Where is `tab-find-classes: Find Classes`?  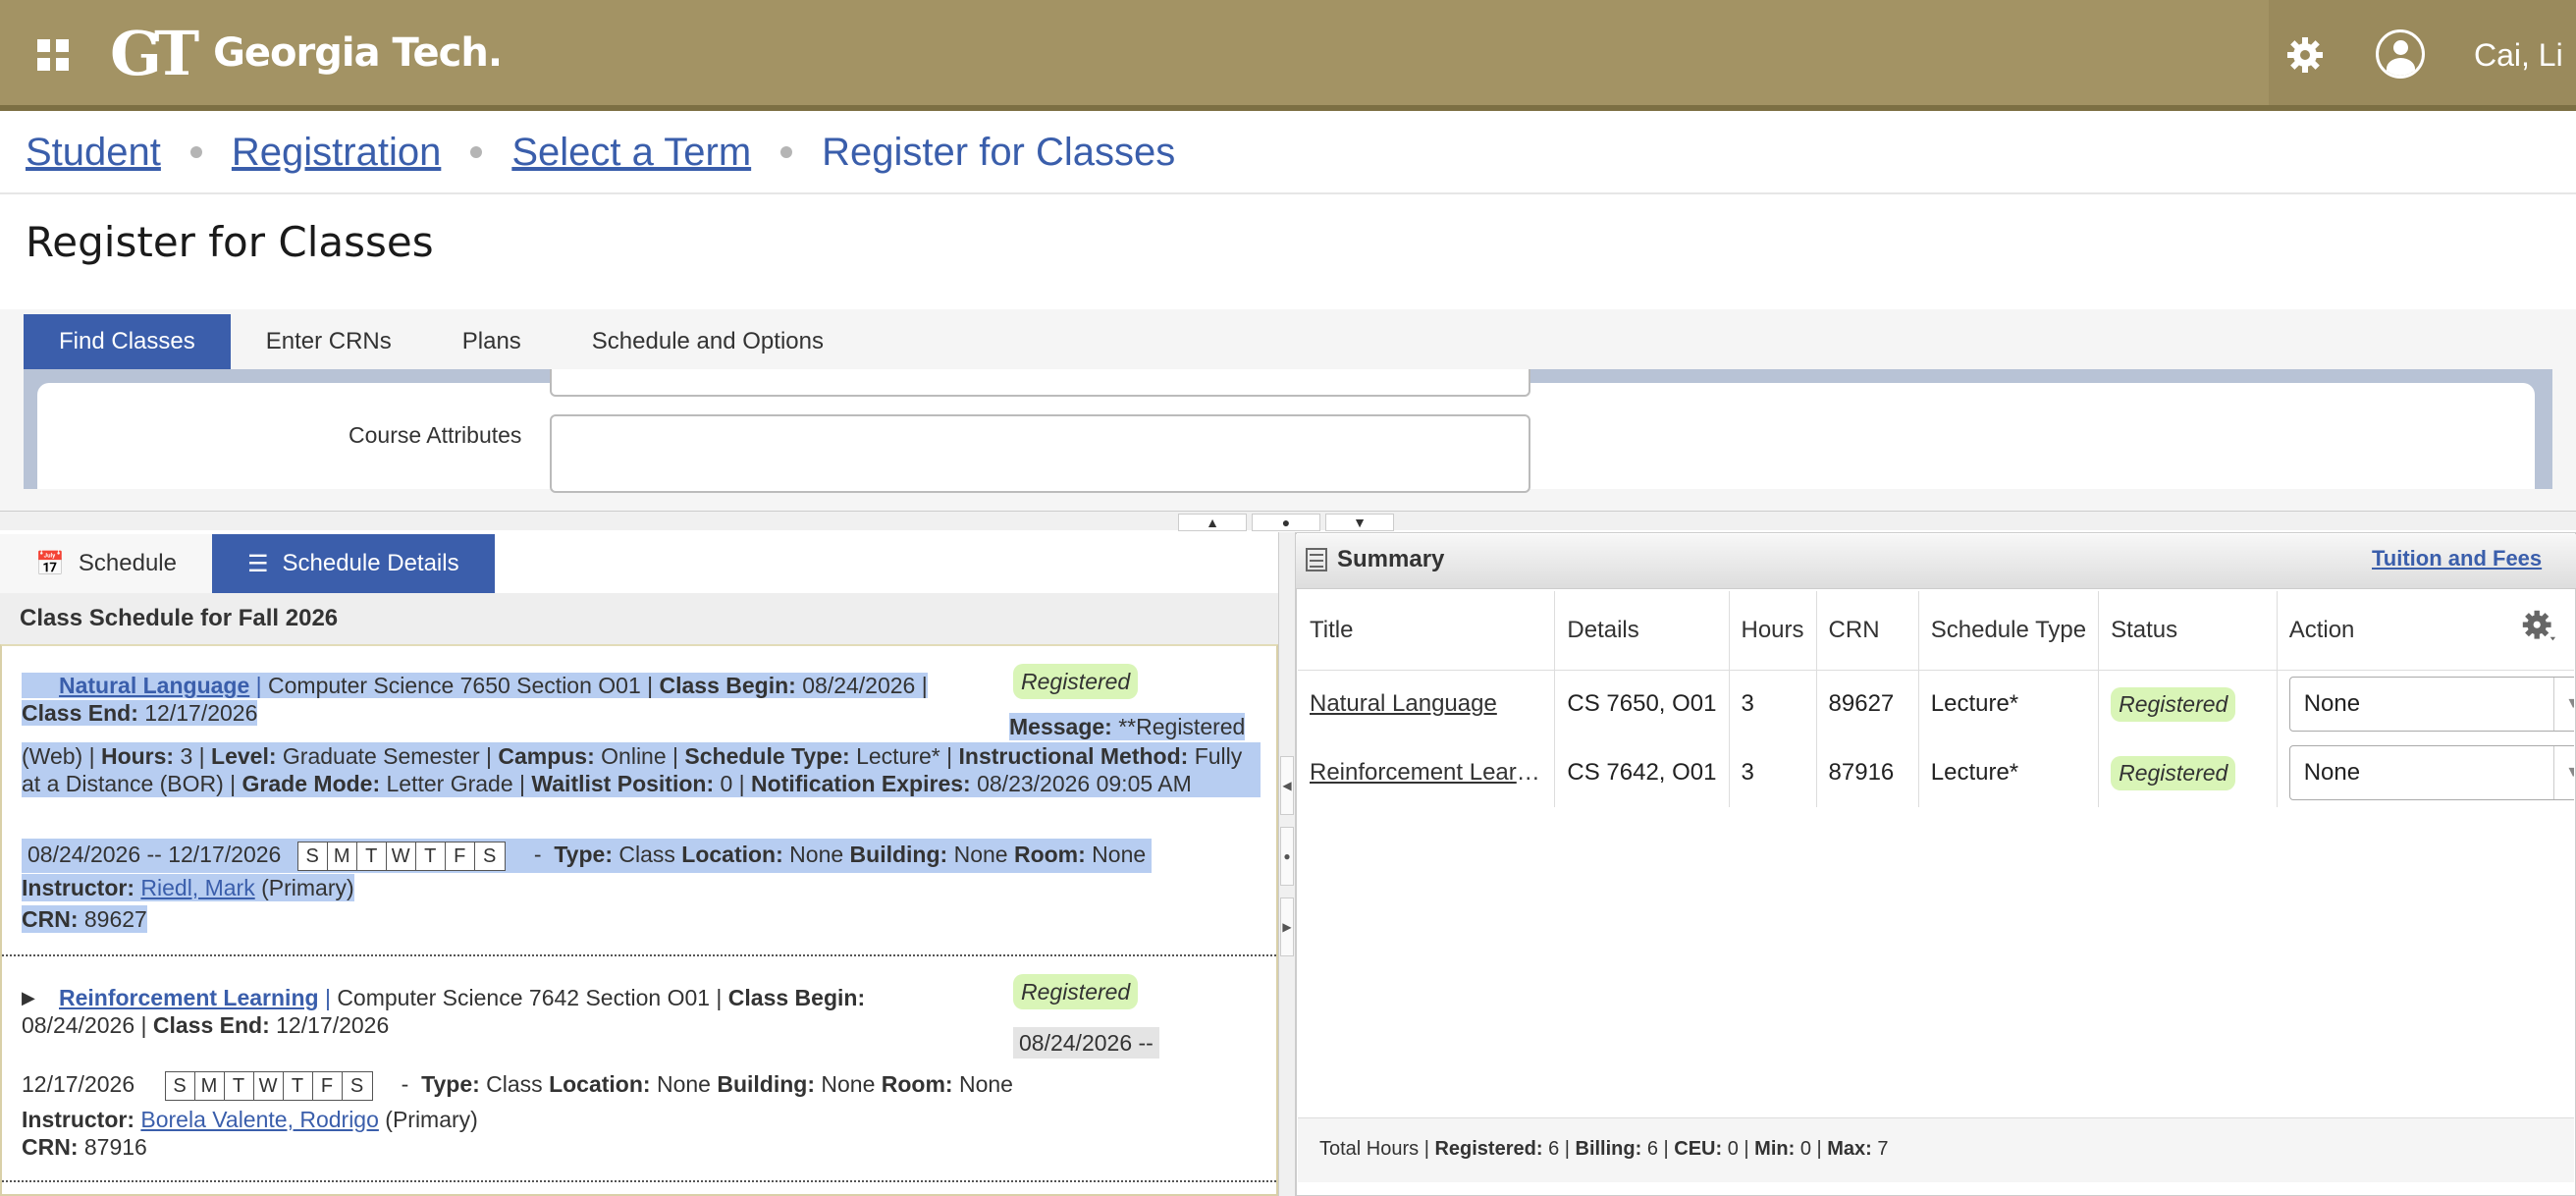 tab-find-classes: Find Classes is located at coordinates (127, 342).